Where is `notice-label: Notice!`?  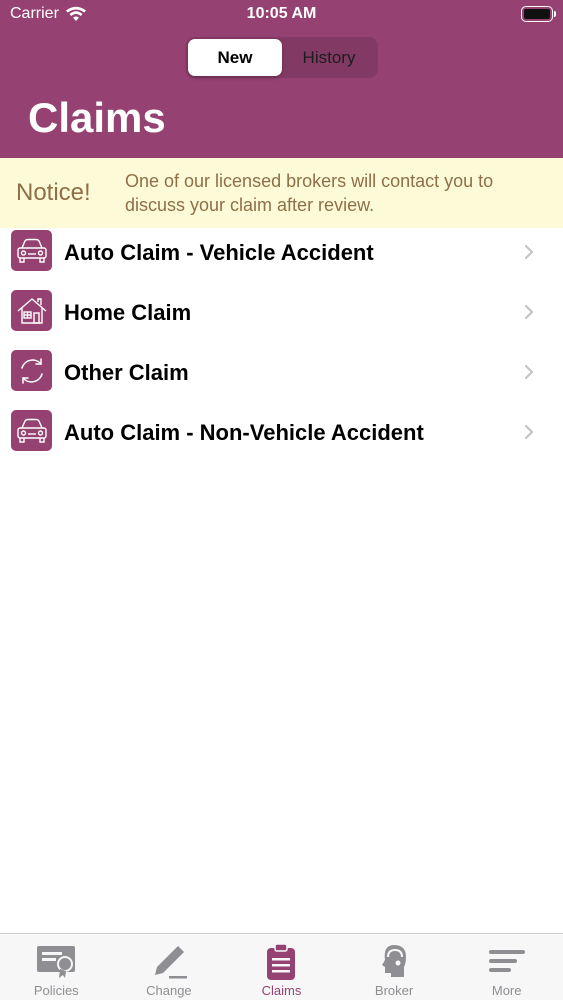
notice-label: Notice! is located at coordinates (53, 192).